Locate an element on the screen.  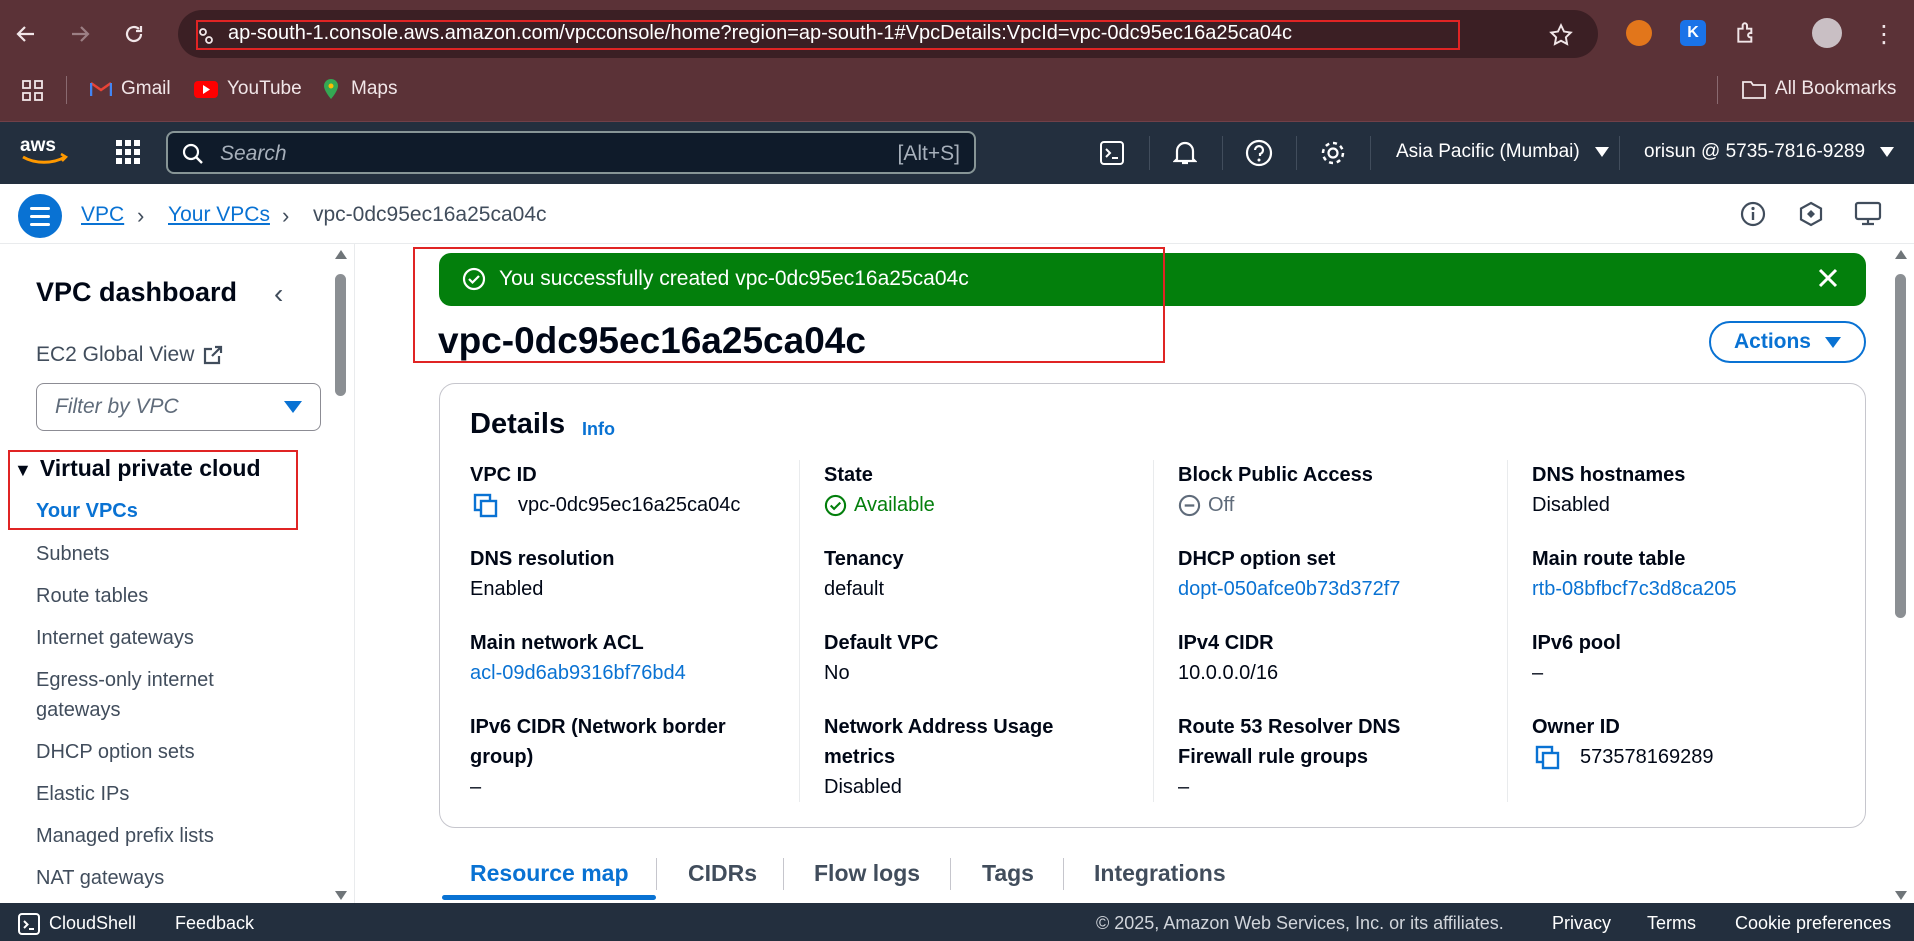
forward-button is located at coordinates (80, 34).